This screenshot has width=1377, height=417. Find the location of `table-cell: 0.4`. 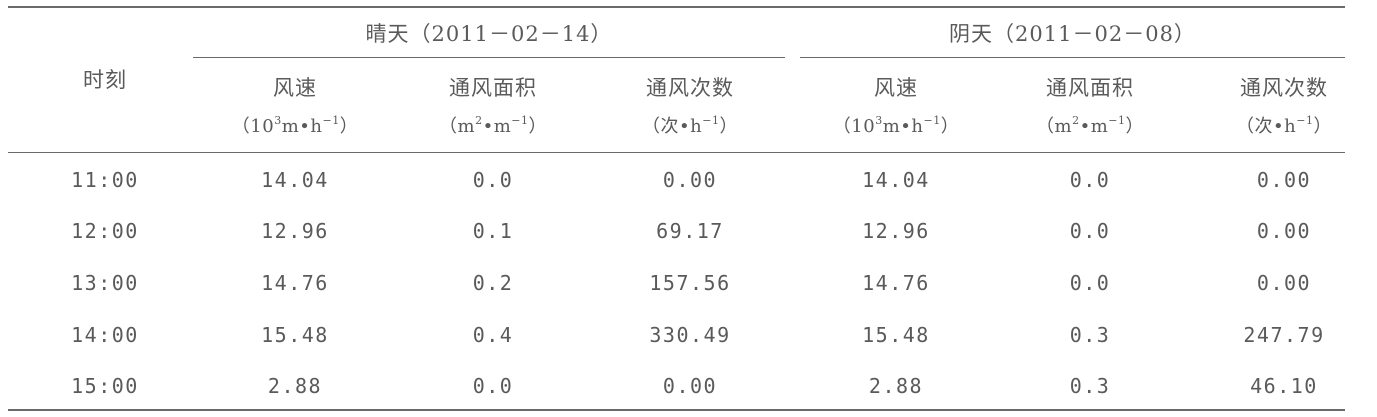

table-cell: 0.4 is located at coordinates (493, 335).